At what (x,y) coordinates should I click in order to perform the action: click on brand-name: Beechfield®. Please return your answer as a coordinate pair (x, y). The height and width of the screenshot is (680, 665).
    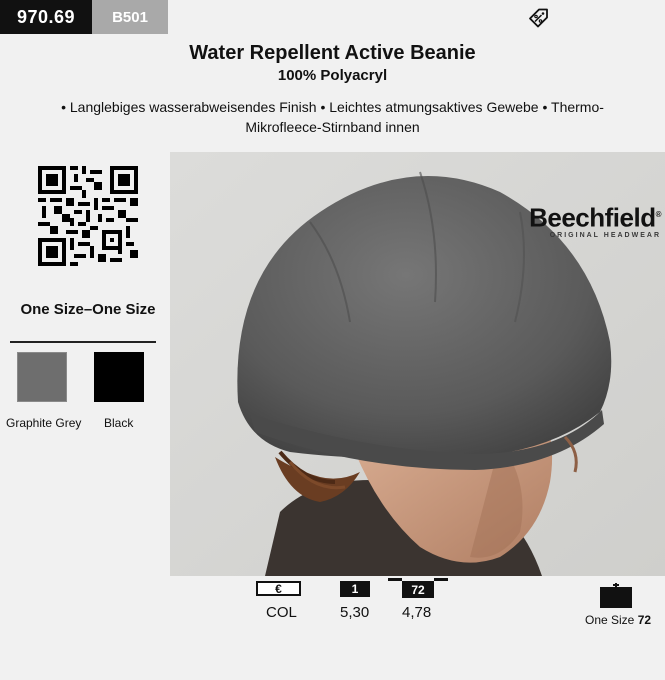
    Looking at the image, I should click on (595, 217).